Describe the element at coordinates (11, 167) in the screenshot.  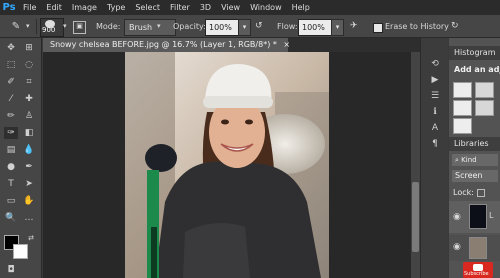
I see `dodge-tool-icon: ●` at that location.